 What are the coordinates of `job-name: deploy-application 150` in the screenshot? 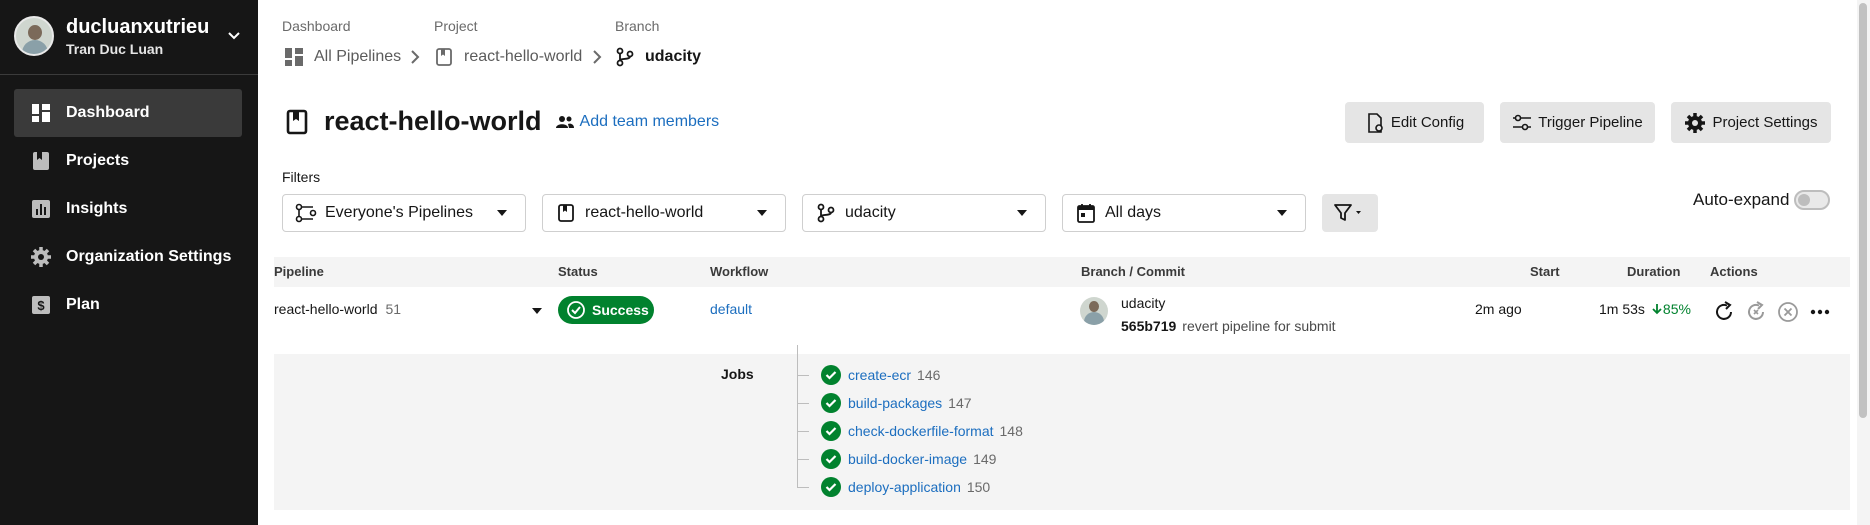 It's located at (919, 487).